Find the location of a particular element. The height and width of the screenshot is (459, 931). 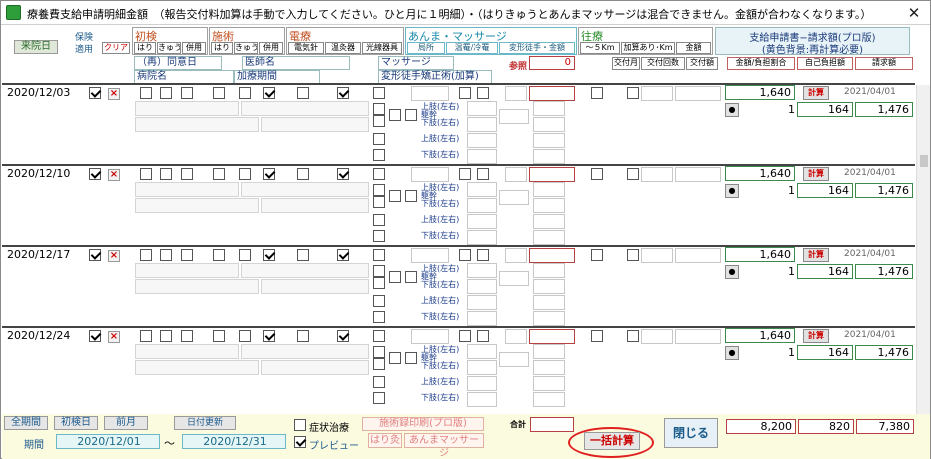

clear-button: クリア is located at coordinates (116, 48).